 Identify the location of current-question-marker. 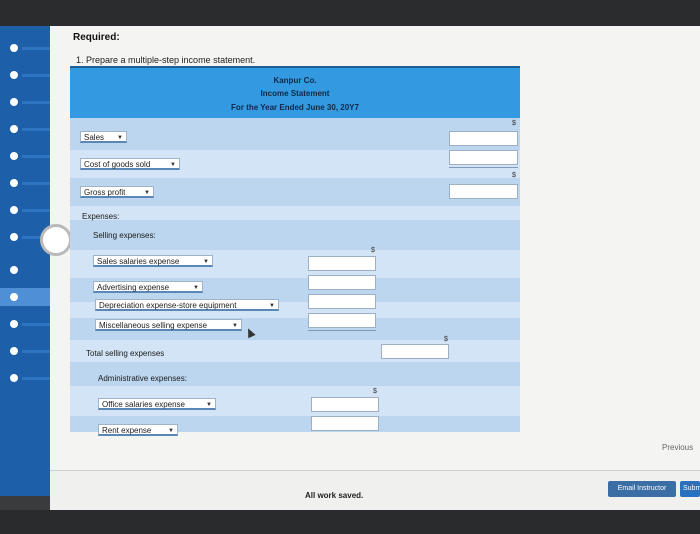
(56, 240).